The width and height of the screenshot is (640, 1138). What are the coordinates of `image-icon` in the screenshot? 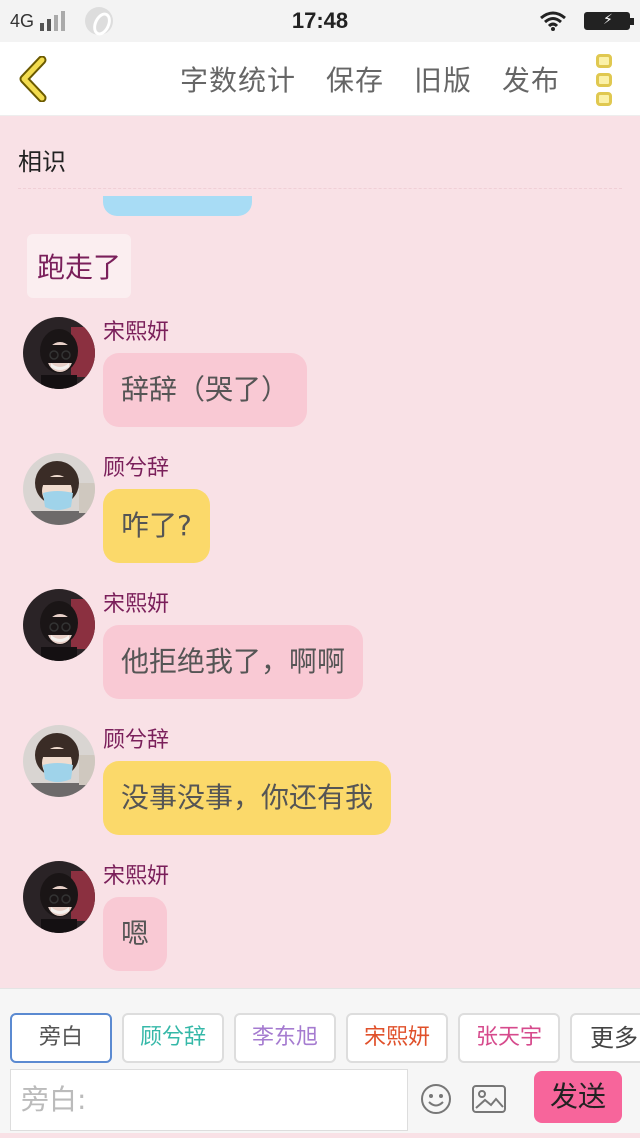 It's located at (489, 1099).